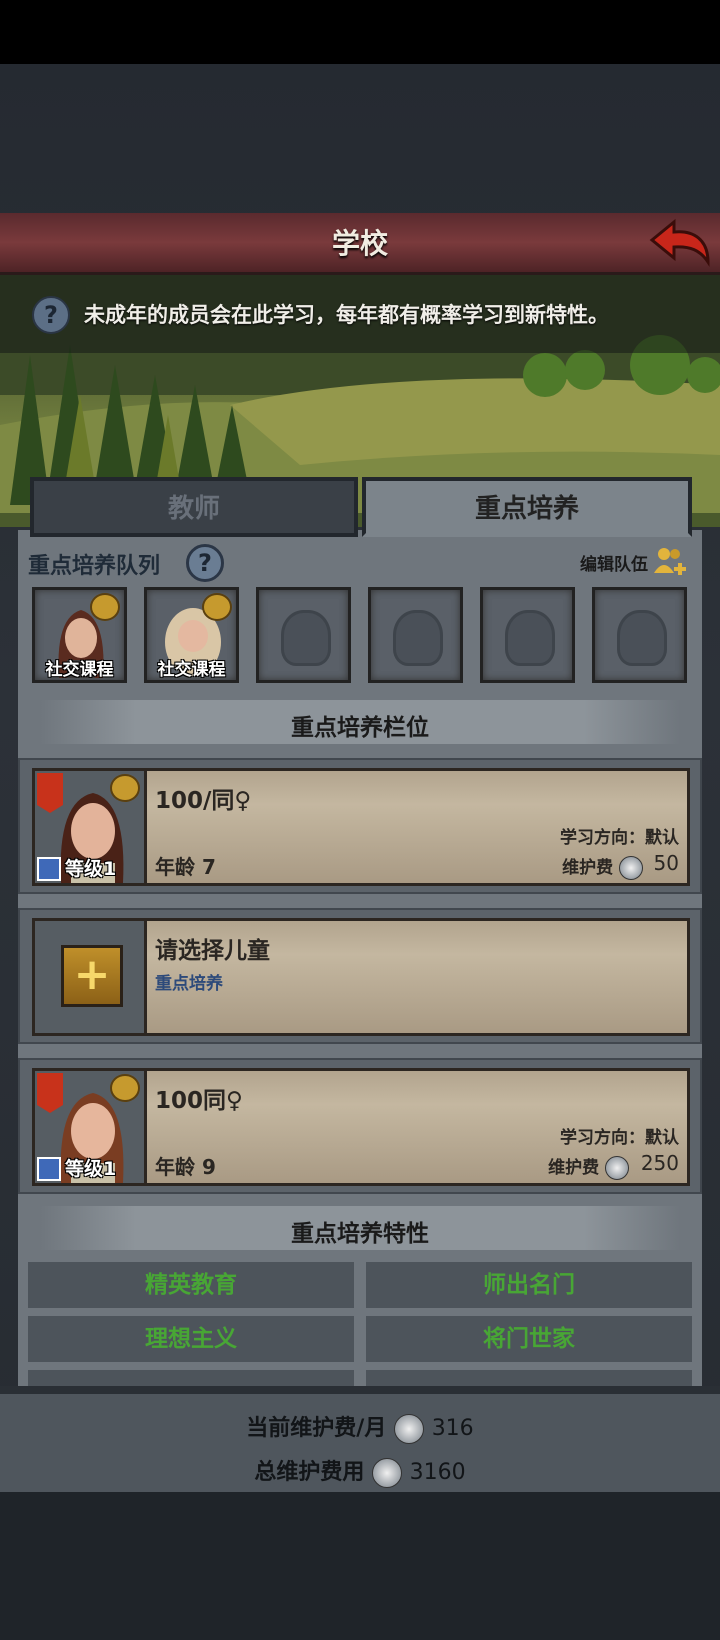 Image resolution: width=720 pixels, height=1640 pixels. What do you see at coordinates (360, 1566) in the screenshot?
I see `bottom-area` at bounding box center [360, 1566].